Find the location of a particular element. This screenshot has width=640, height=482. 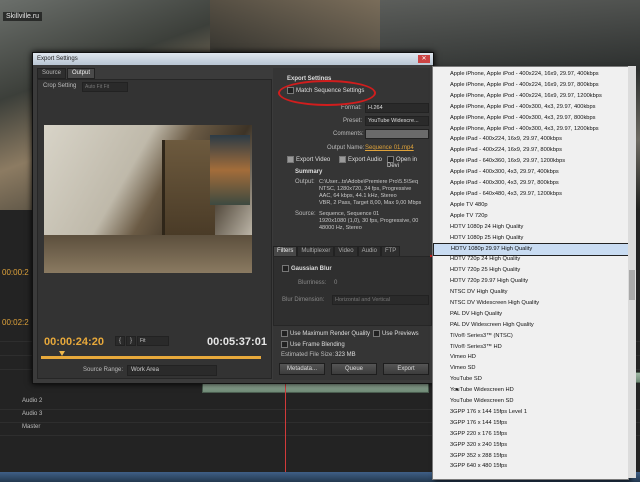

preset-menu-item: ● YouTube Widescreen HD is located at coordinates (530, 390).